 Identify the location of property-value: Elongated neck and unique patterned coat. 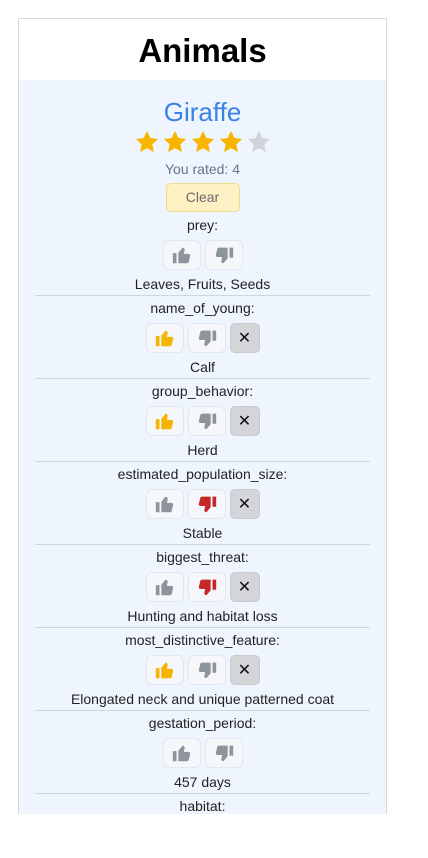
(202, 699).